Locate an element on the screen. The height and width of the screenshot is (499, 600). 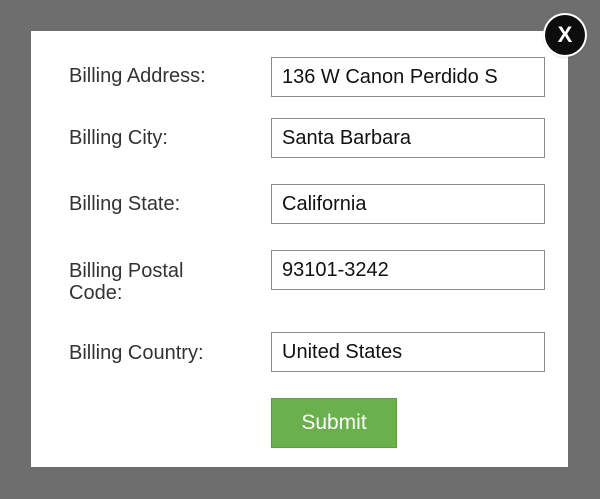
billing-city-label: Billing City: is located at coordinates (118, 138).